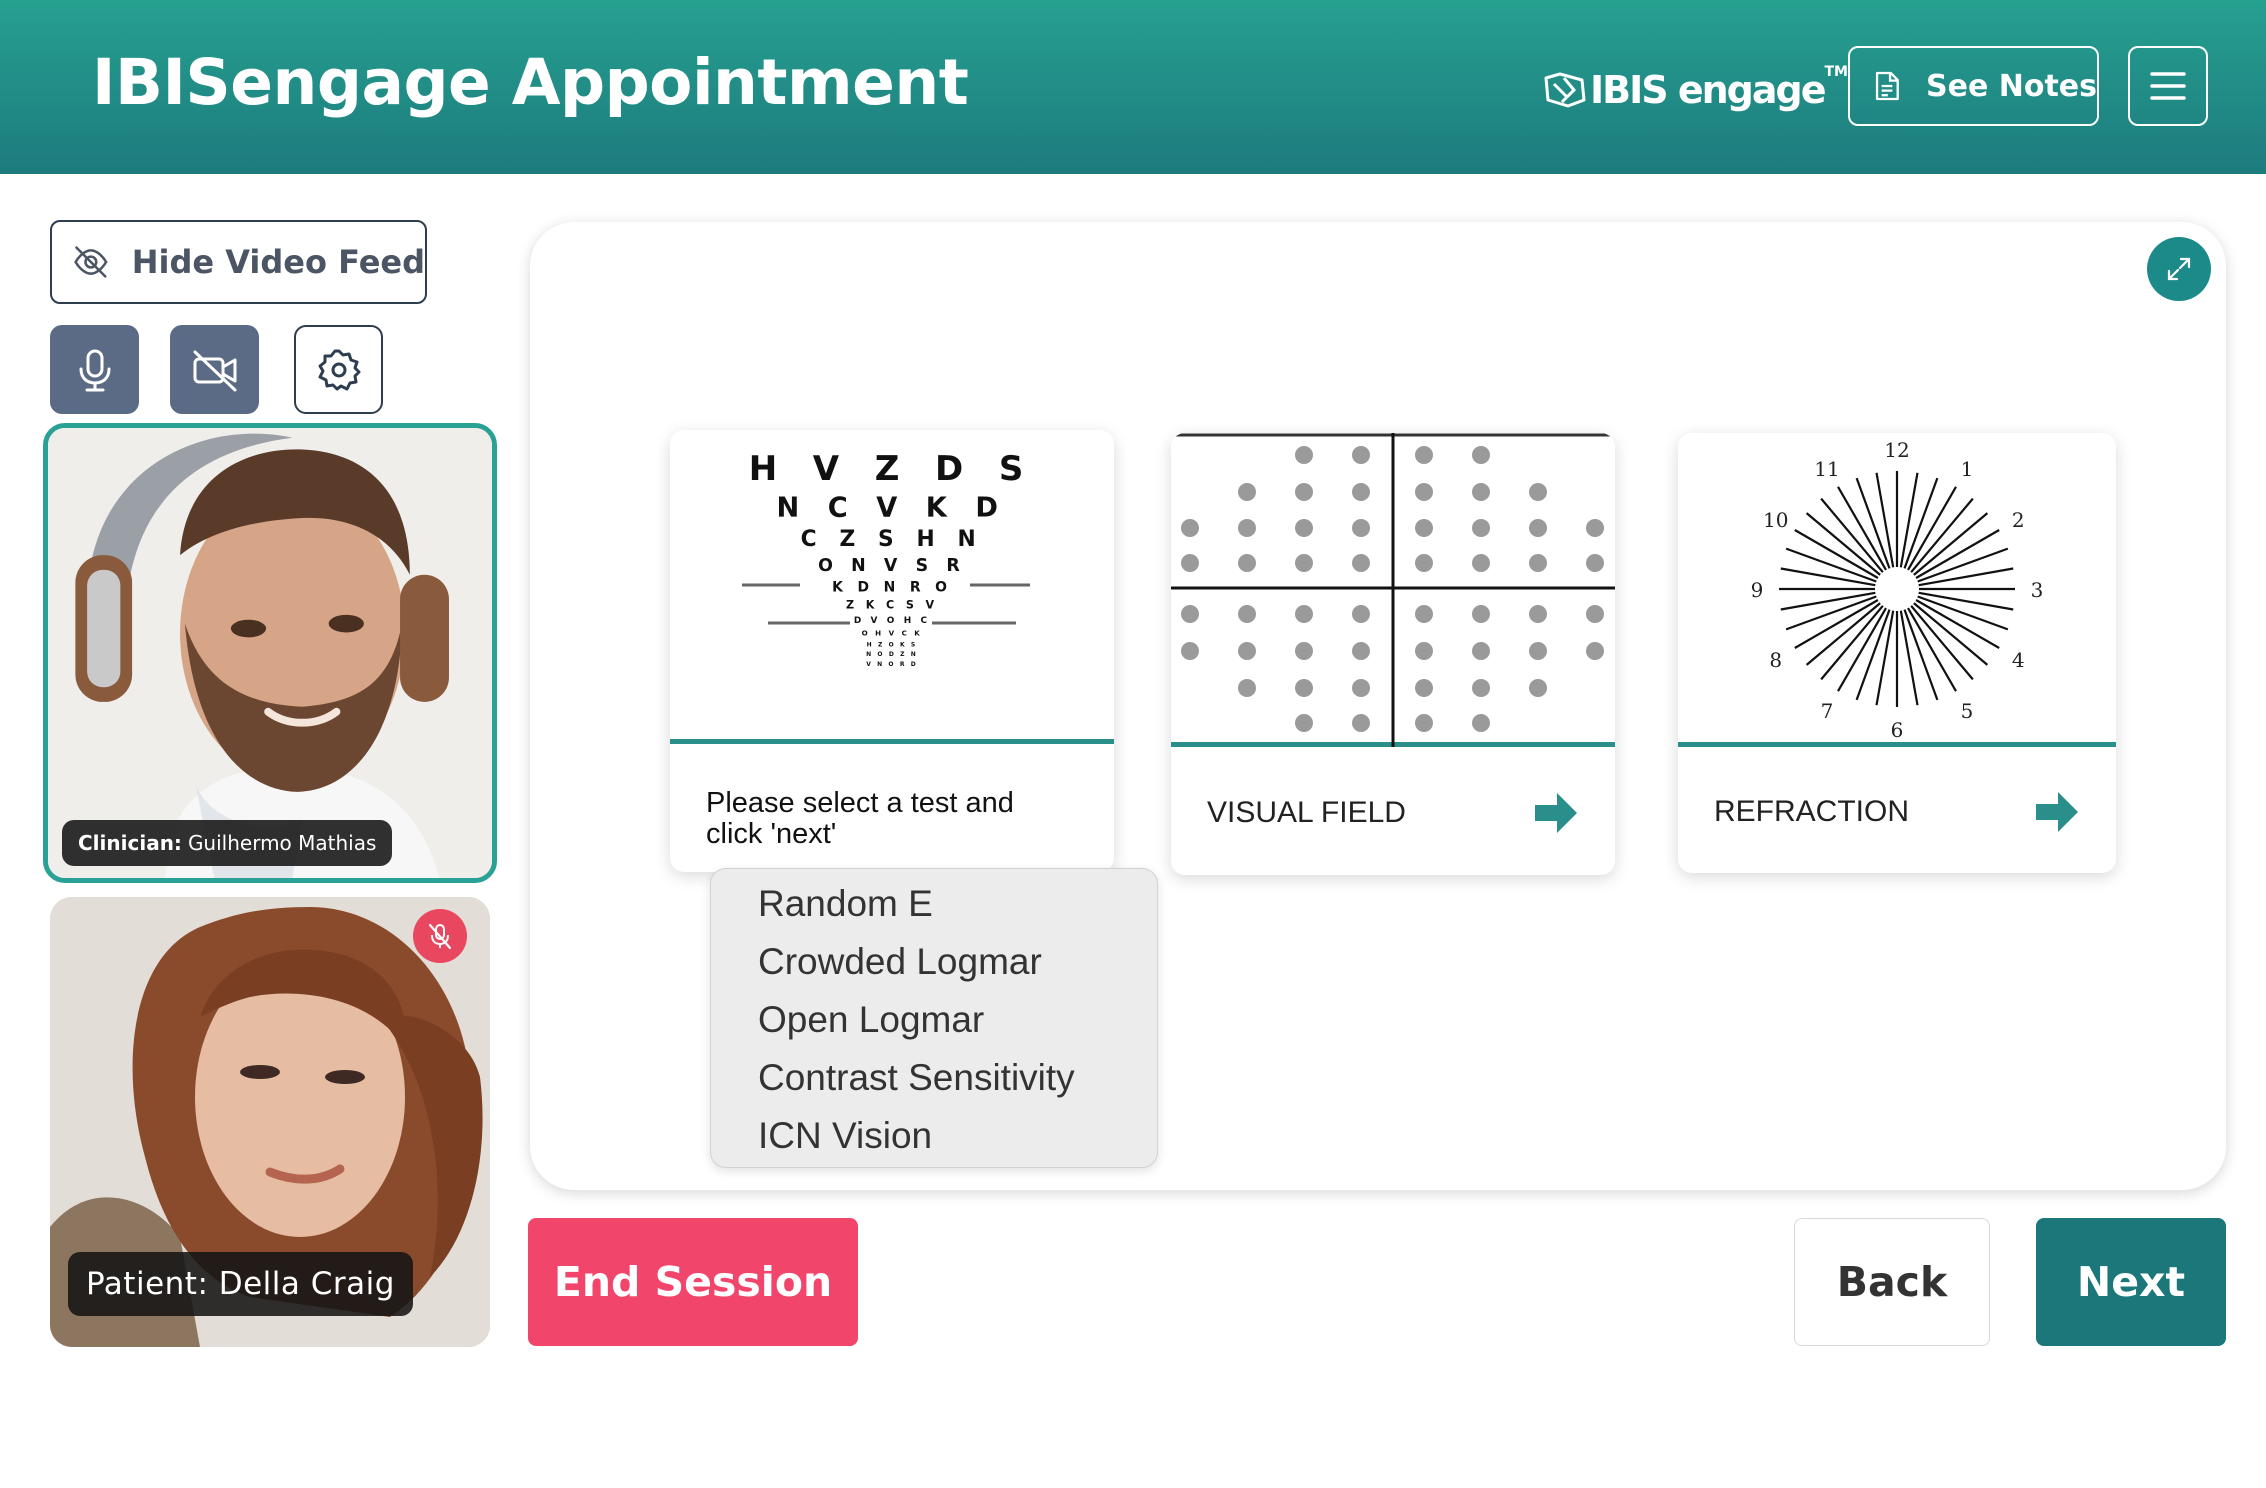 The image size is (2266, 1488). Describe the element at coordinates (1811, 811) in the screenshot. I see `refraction-label: REFRACTION` at that location.